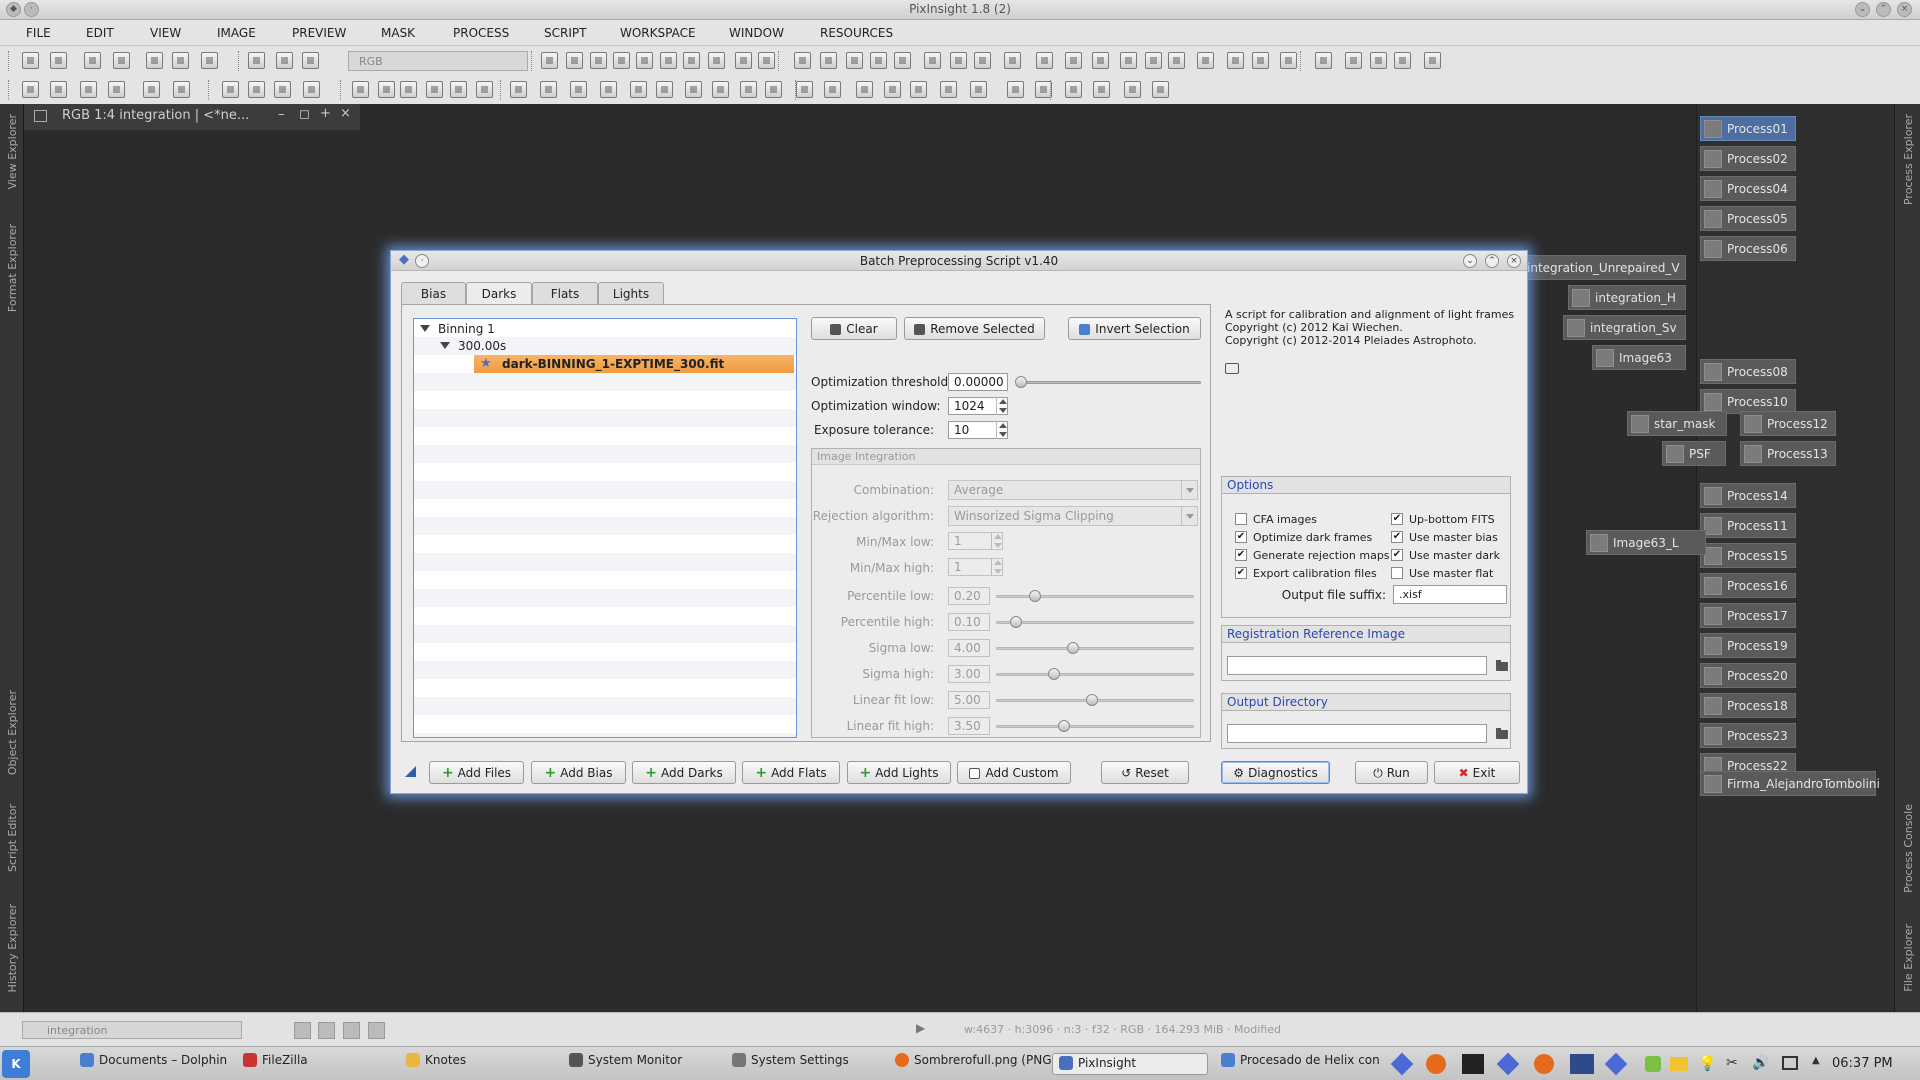 Image resolution: width=1920 pixels, height=1080 pixels. I want to click on tab-lights: Lights, so click(631, 293).